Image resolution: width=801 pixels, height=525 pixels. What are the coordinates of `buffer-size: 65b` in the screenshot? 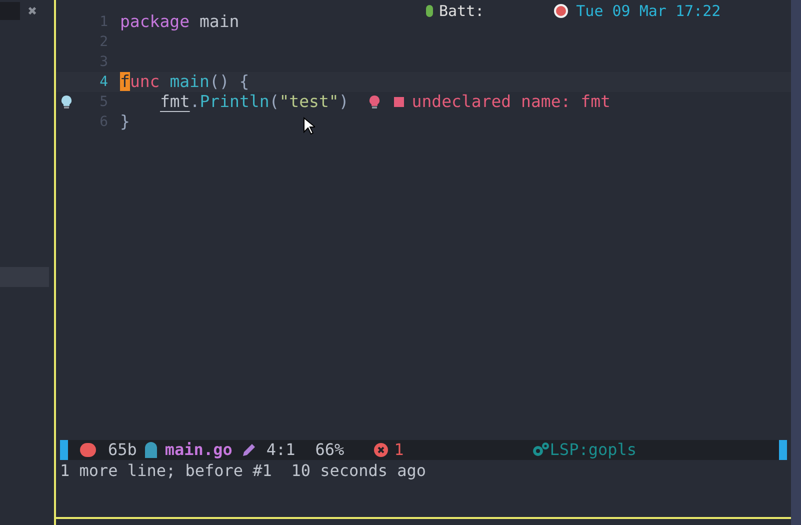 It's located at (122, 450).